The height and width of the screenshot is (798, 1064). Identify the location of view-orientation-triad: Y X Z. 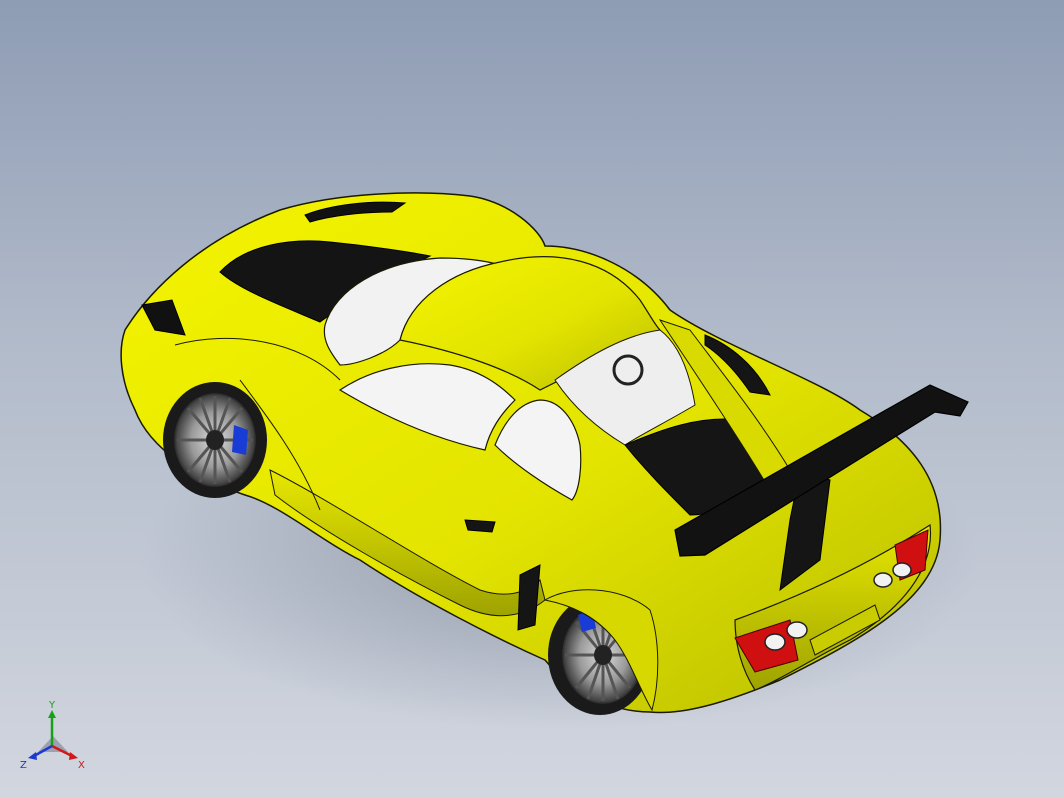
(52, 735).